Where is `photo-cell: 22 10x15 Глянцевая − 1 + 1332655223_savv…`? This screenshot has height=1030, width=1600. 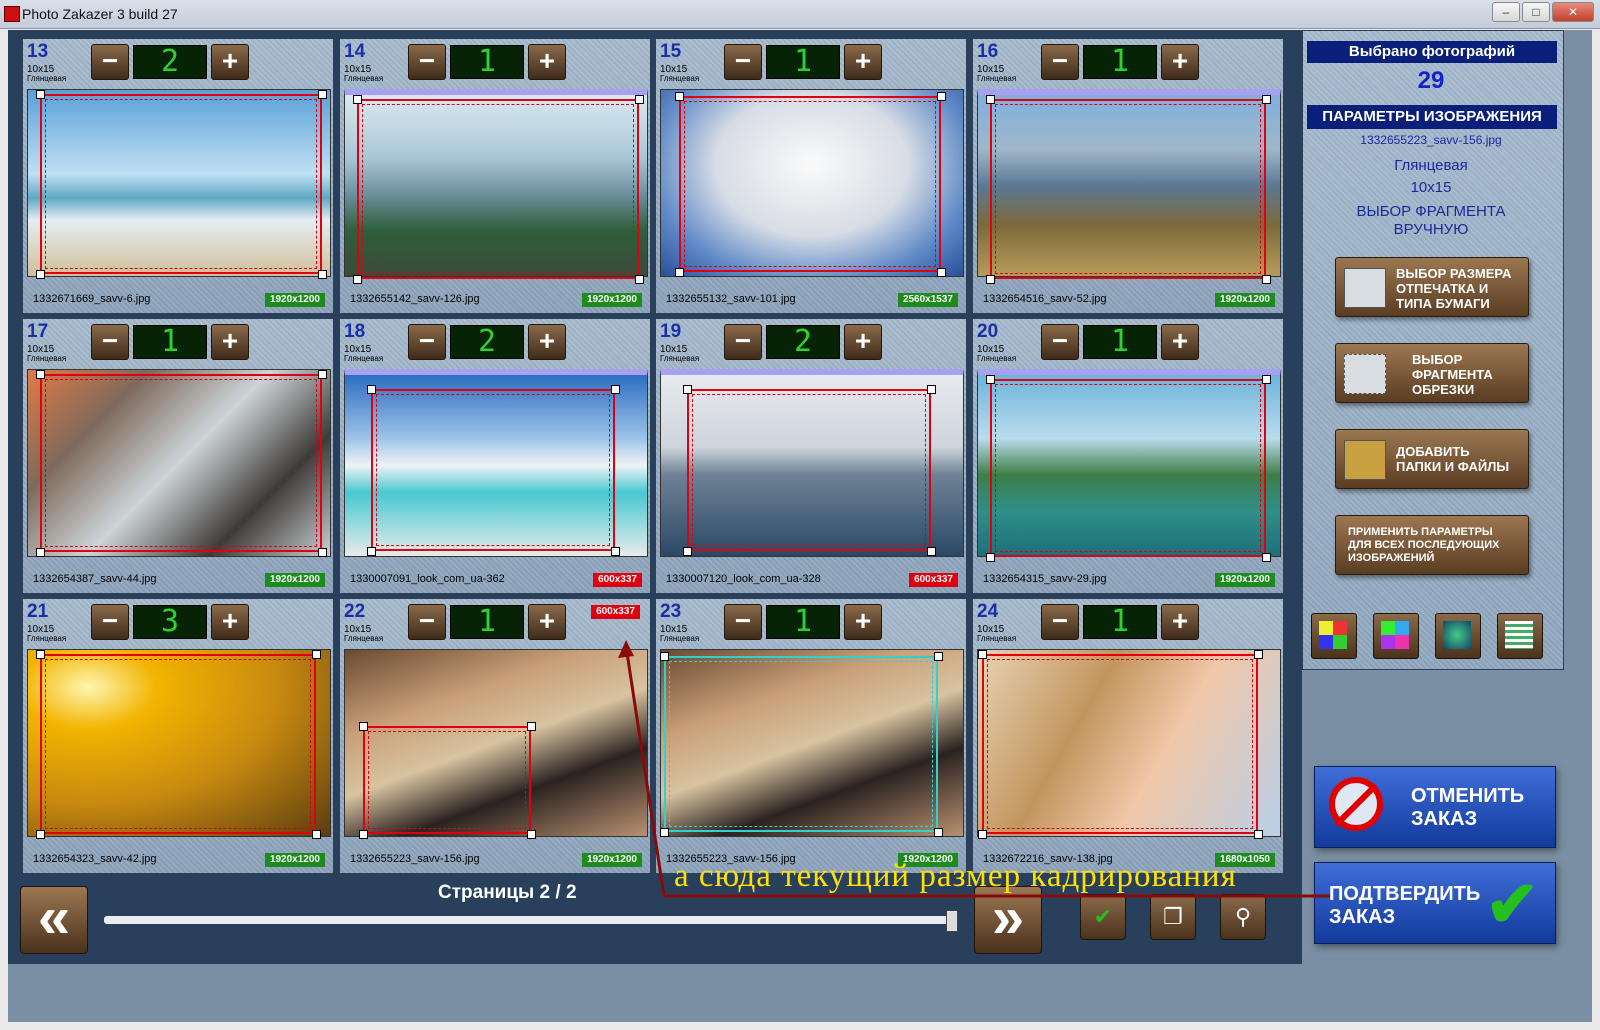 photo-cell: 22 10x15 Глянцевая − 1 + 1332655223_savv… is located at coordinates (495, 736).